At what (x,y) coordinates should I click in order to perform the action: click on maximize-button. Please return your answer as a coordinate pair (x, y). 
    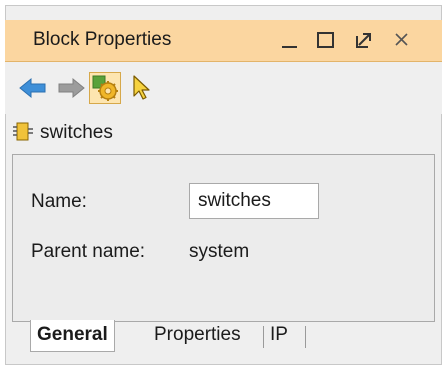
    Looking at the image, I should click on (326, 40).